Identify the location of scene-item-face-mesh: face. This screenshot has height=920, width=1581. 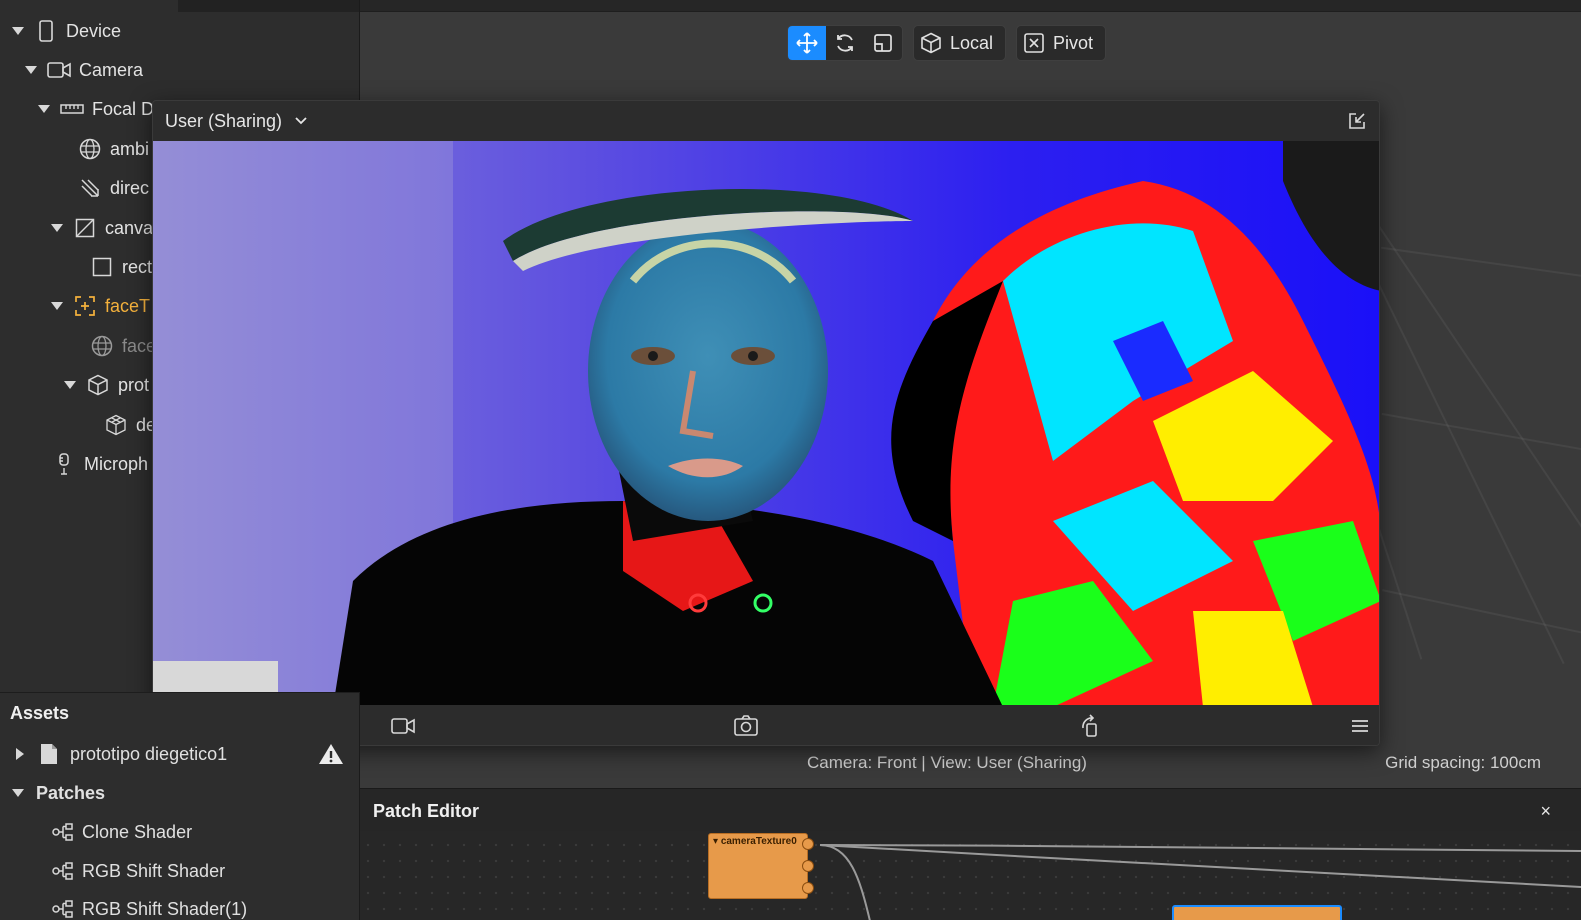
(123, 346).